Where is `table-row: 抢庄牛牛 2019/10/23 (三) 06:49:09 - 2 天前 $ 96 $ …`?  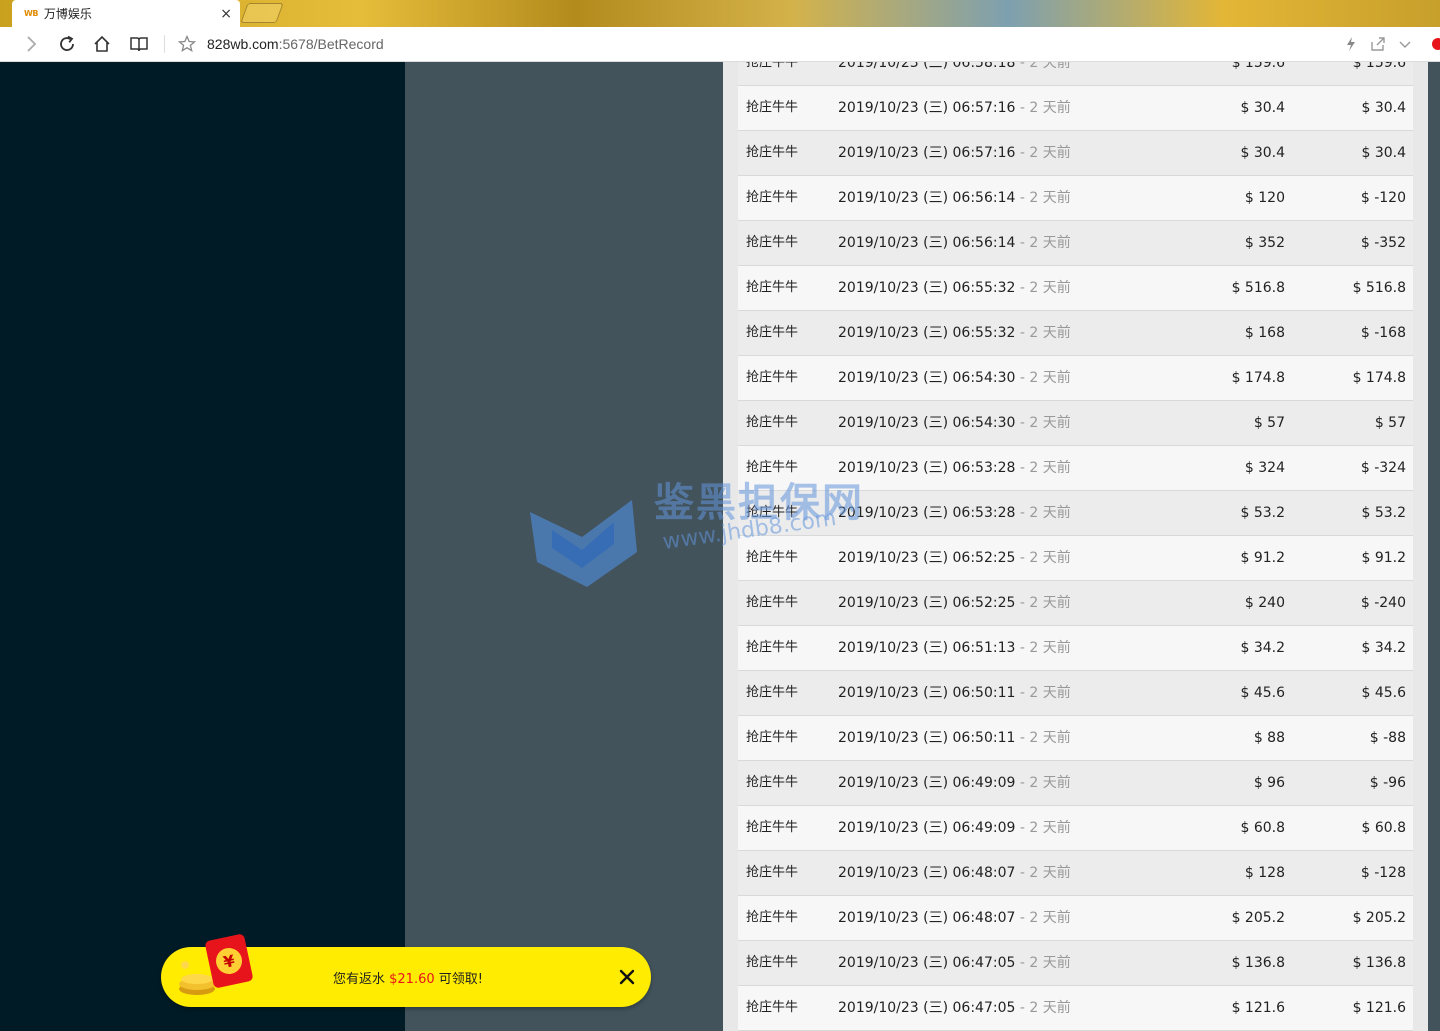
table-row: 抢庄牛牛 2019/10/23 (三) 06:49:09 - 2 天前 $ 96 $ … is located at coordinates (1075, 783).